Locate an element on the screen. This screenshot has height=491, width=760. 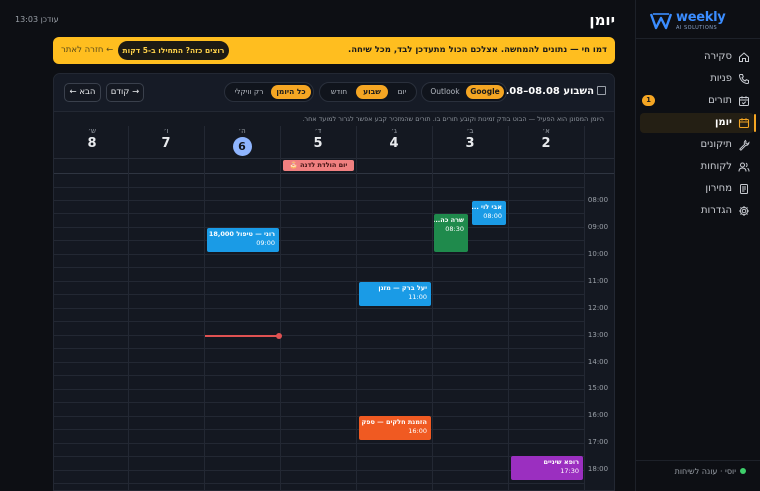
source-outlook: Outlook is located at coordinates (445, 92).